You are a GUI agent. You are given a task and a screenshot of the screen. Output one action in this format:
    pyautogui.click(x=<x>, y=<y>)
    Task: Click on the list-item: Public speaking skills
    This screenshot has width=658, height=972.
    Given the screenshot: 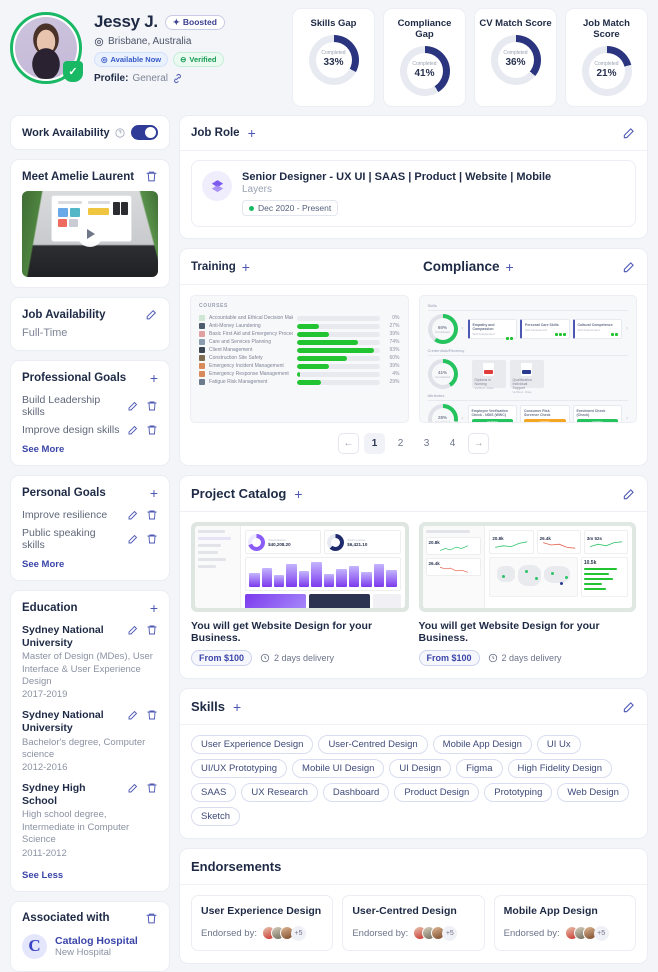 What is the action you would take?
    pyautogui.click(x=90, y=540)
    